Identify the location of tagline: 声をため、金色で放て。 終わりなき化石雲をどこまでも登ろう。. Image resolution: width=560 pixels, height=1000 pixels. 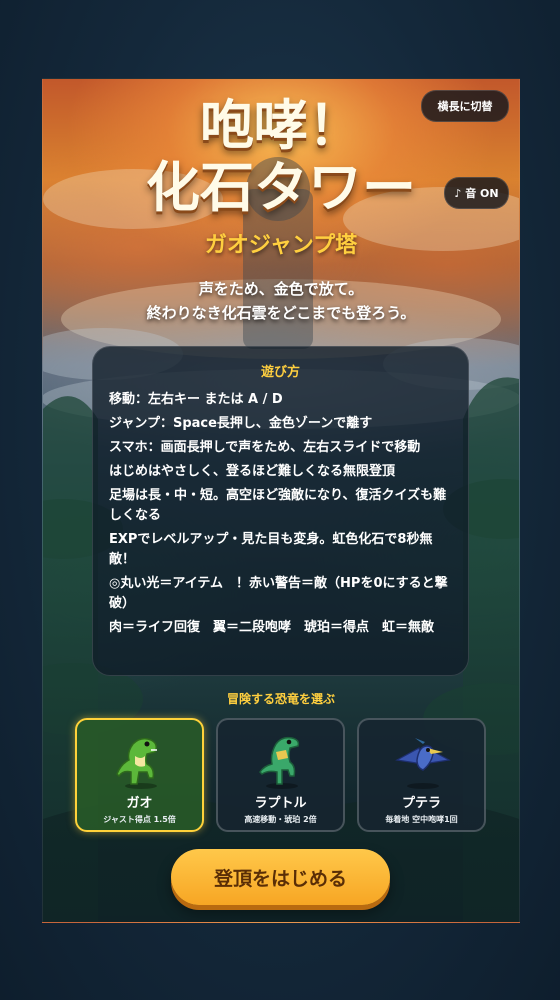
(281, 301).